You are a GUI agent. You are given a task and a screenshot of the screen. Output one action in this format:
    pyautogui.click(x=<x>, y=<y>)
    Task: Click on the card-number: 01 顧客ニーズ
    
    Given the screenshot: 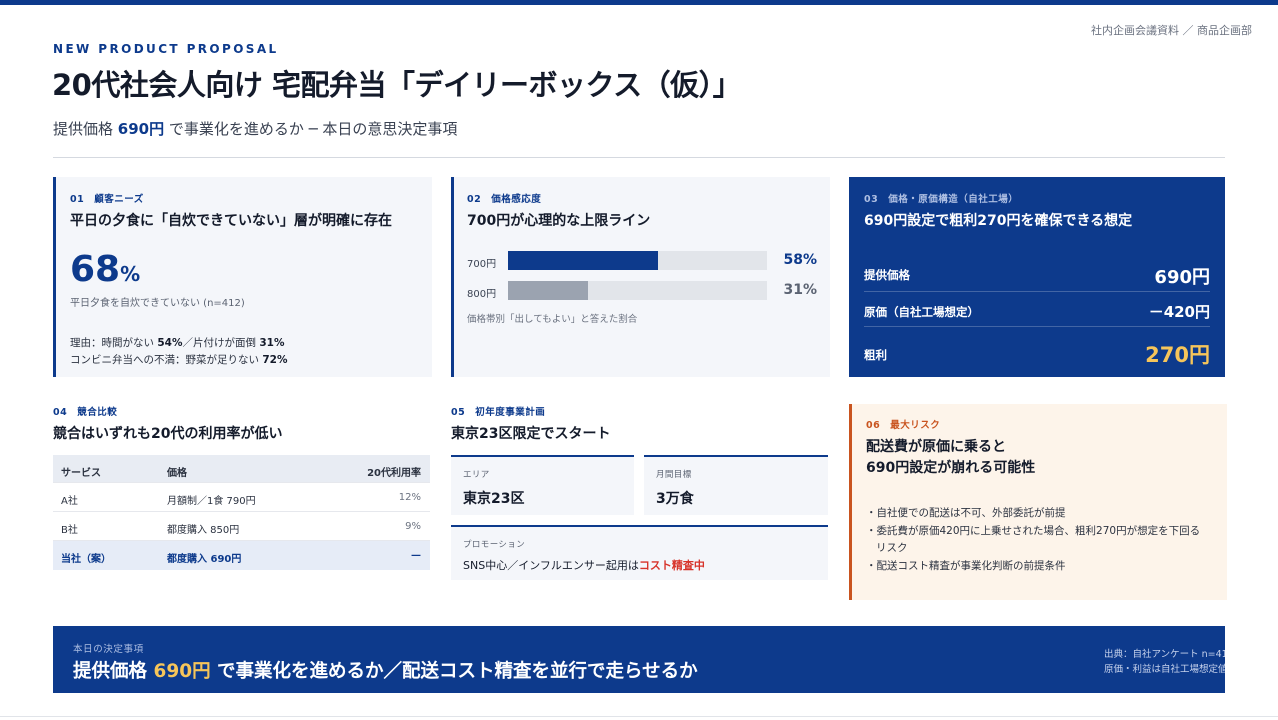 What is the action you would take?
    pyautogui.click(x=107, y=199)
    